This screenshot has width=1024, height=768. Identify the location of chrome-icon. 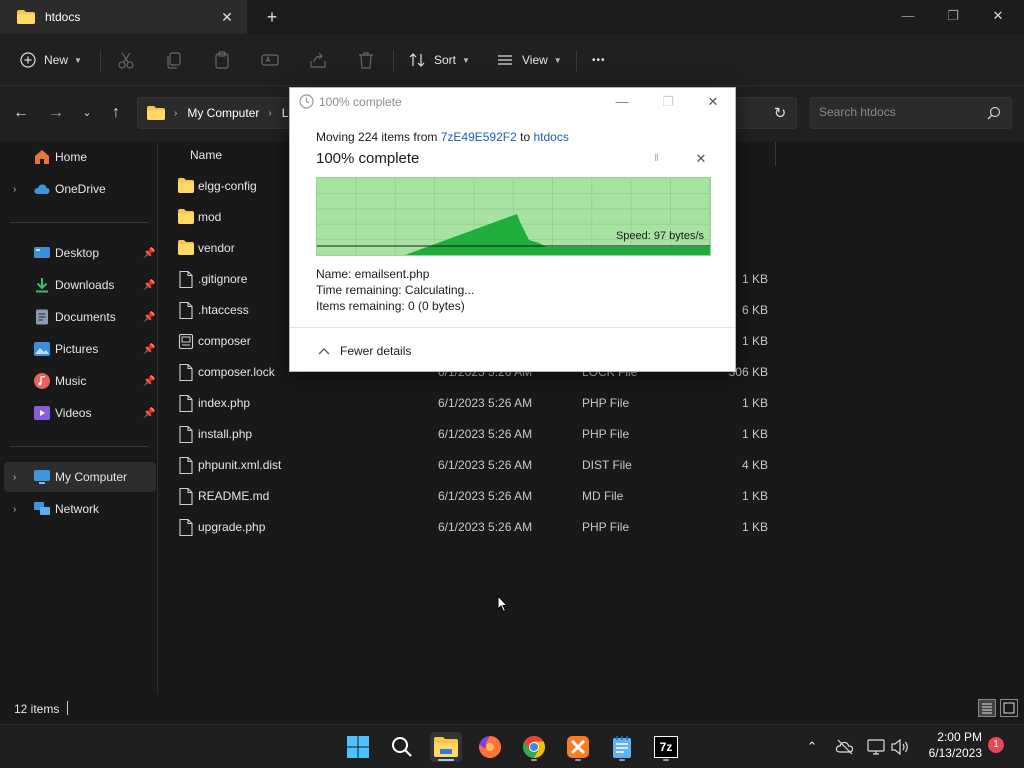
(534, 747).